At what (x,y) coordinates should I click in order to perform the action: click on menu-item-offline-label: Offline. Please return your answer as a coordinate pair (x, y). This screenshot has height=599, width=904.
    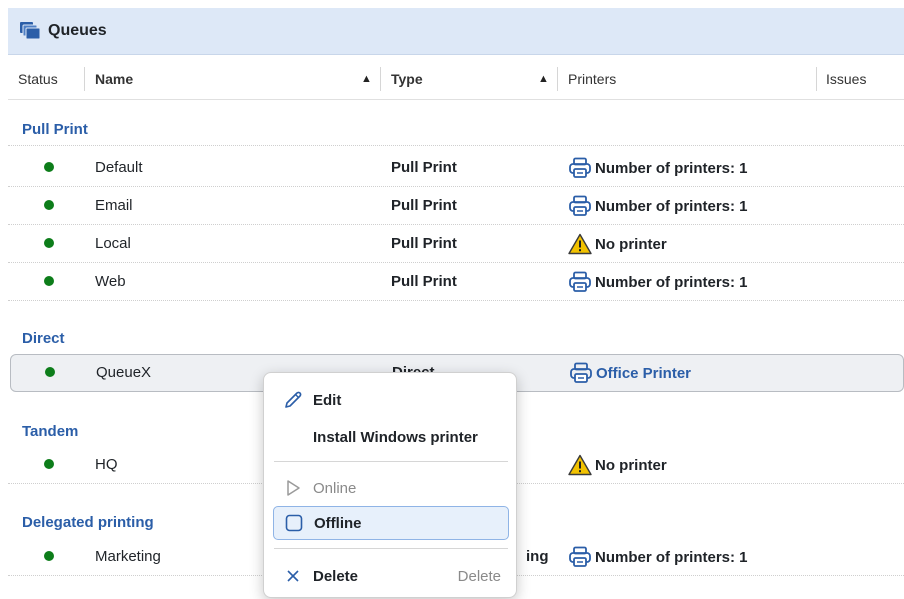
    Looking at the image, I should click on (338, 523).